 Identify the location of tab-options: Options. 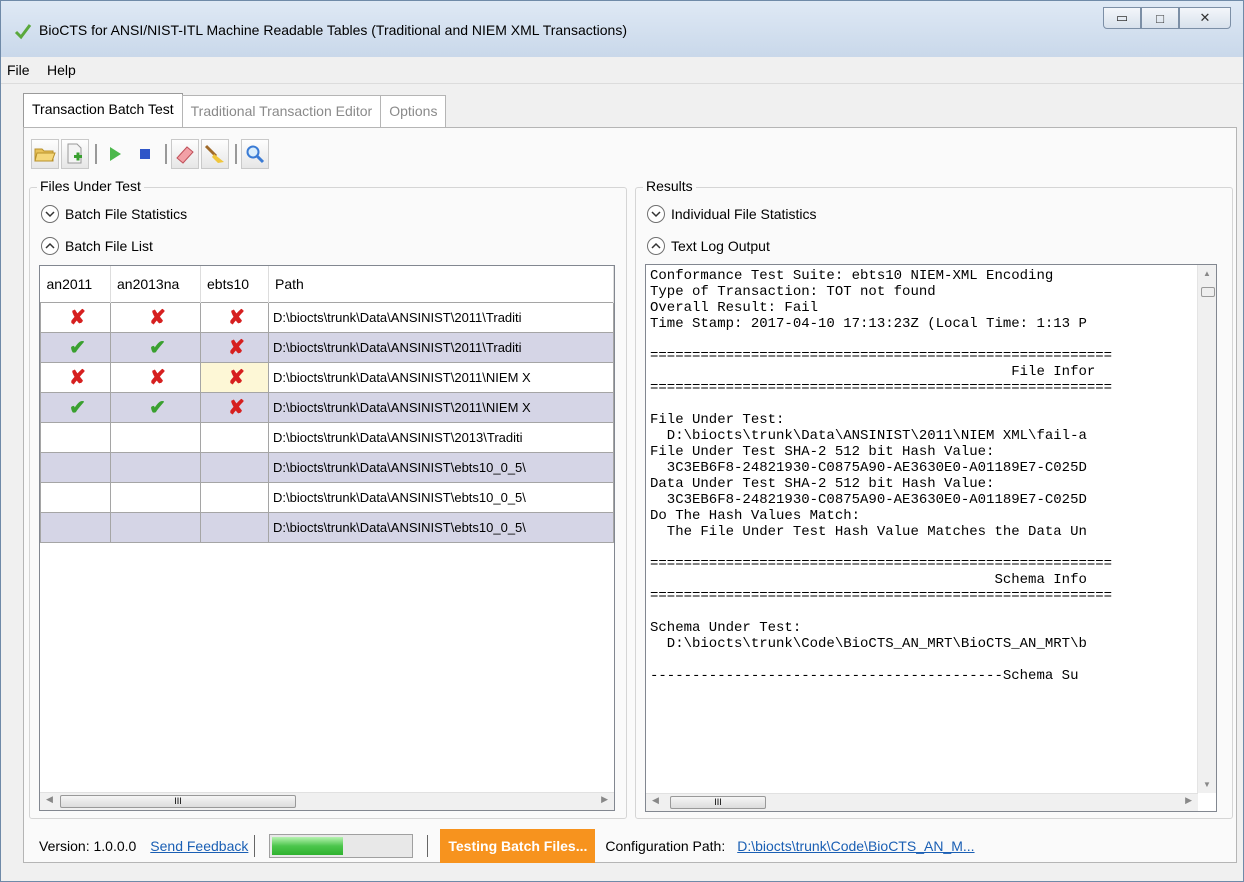
(413, 111).